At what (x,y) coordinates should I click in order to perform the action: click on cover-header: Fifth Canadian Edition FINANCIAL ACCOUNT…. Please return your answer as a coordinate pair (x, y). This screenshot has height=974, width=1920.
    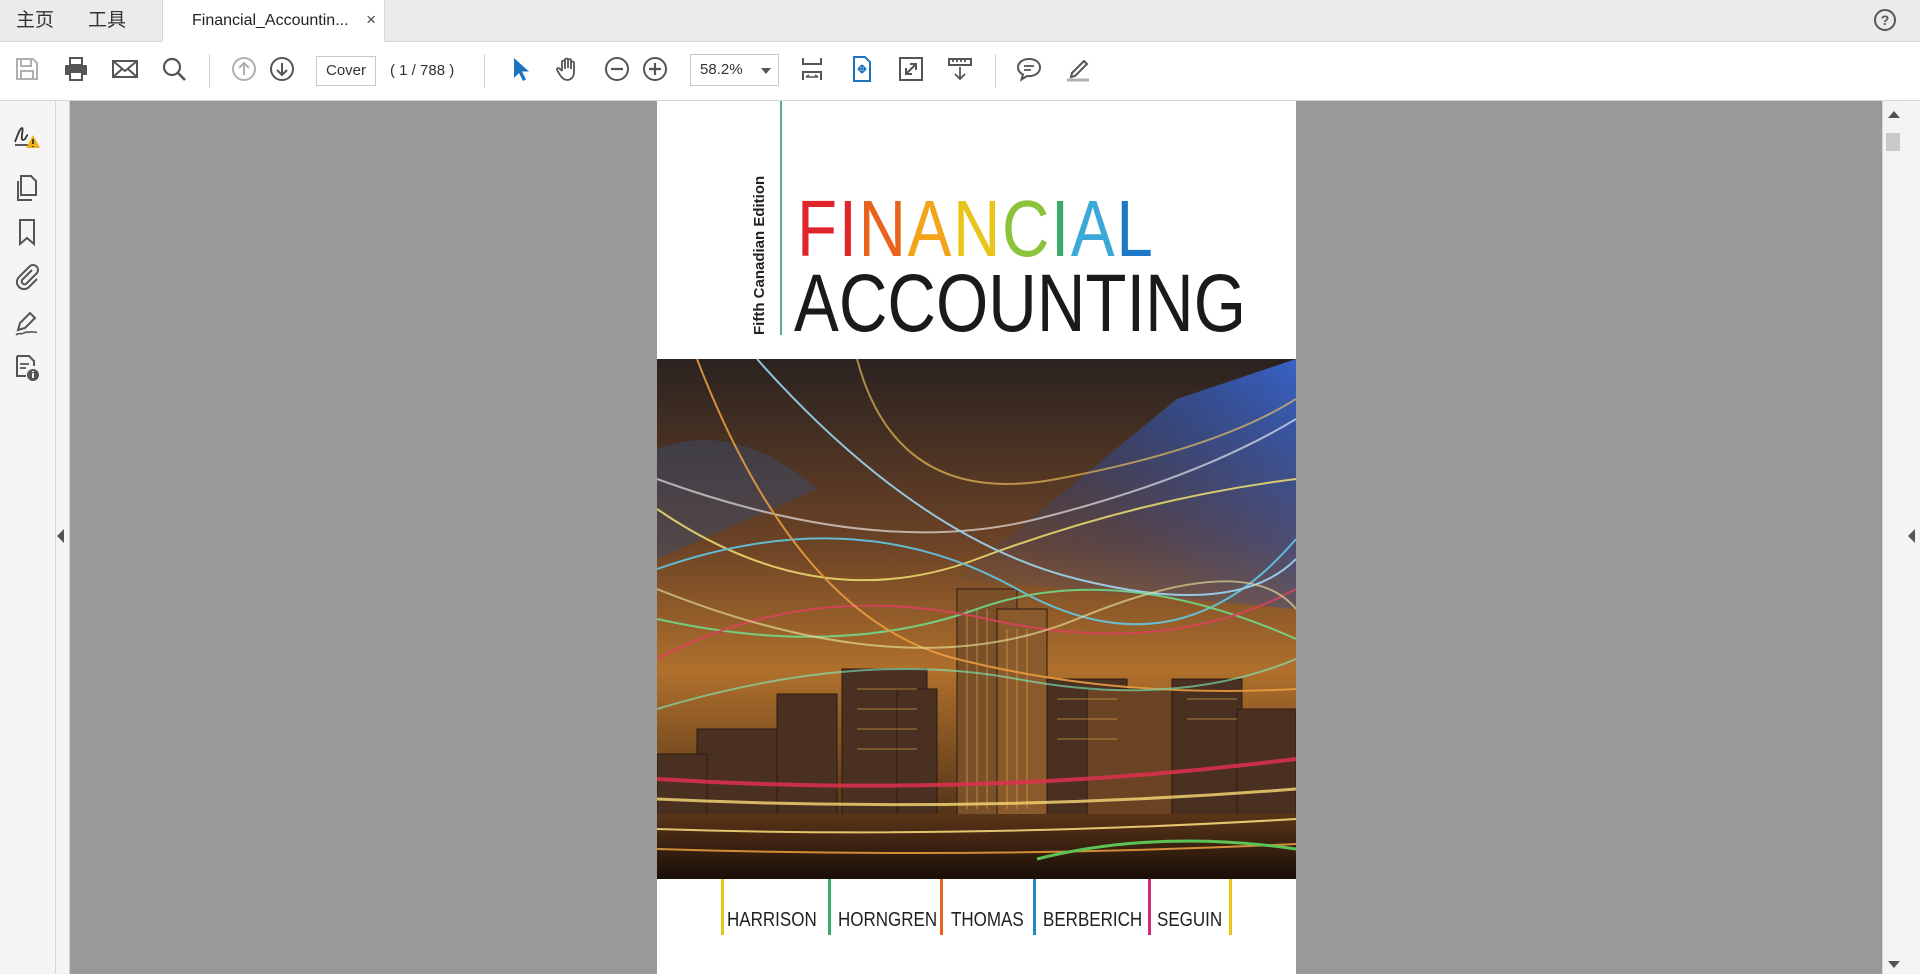
    Looking at the image, I should click on (976, 230).